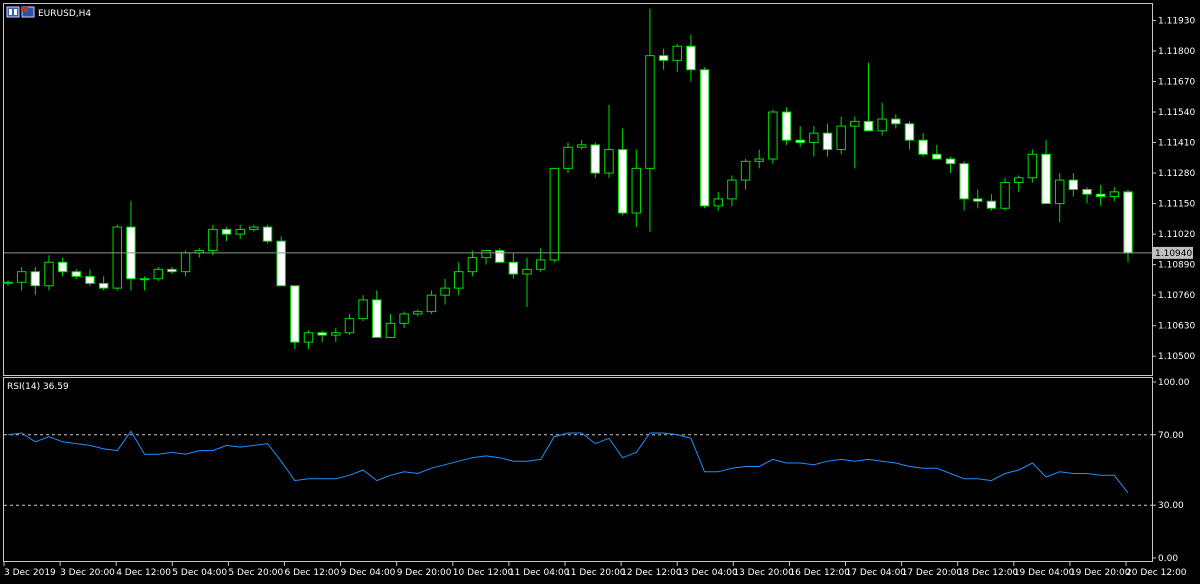 The image size is (1200, 584). What do you see at coordinates (483, 573) in the screenshot?
I see `time-tick-label: 10 Dec 12:00` at bounding box center [483, 573].